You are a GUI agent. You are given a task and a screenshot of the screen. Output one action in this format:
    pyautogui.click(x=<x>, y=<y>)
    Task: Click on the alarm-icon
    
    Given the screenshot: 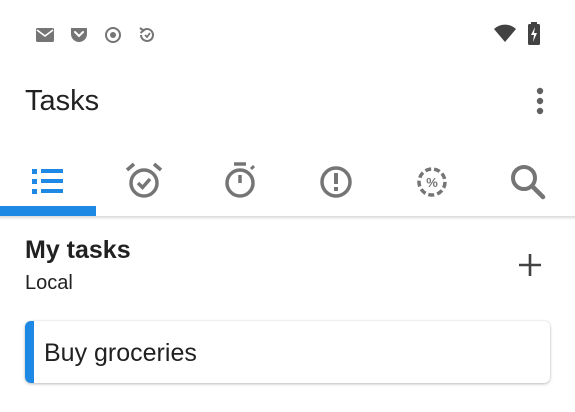 What is the action you would take?
    pyautogui.click(x=144, y=180)
    